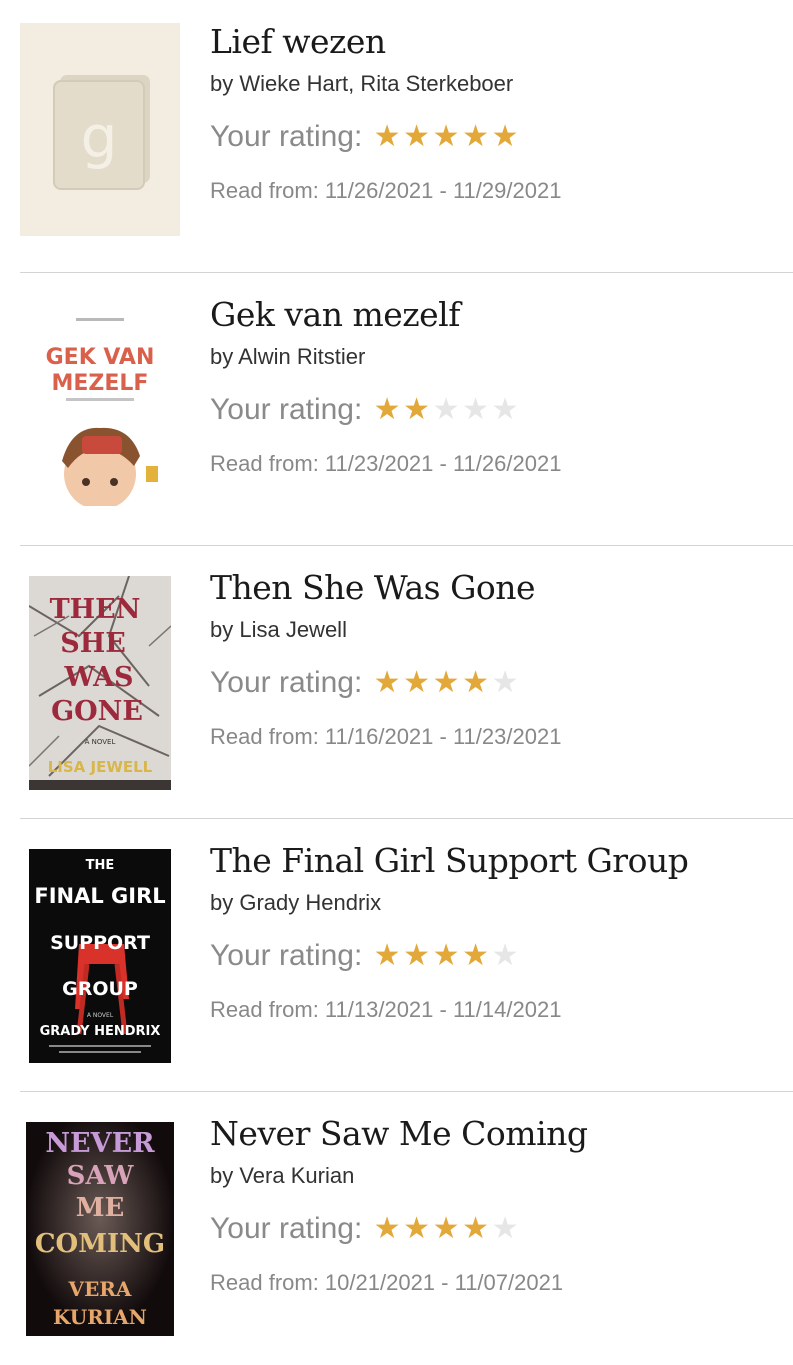 This screenshot has height=1365, width=793. I want to click on book-author: by Alwin Ritstier, so click(496, 357).